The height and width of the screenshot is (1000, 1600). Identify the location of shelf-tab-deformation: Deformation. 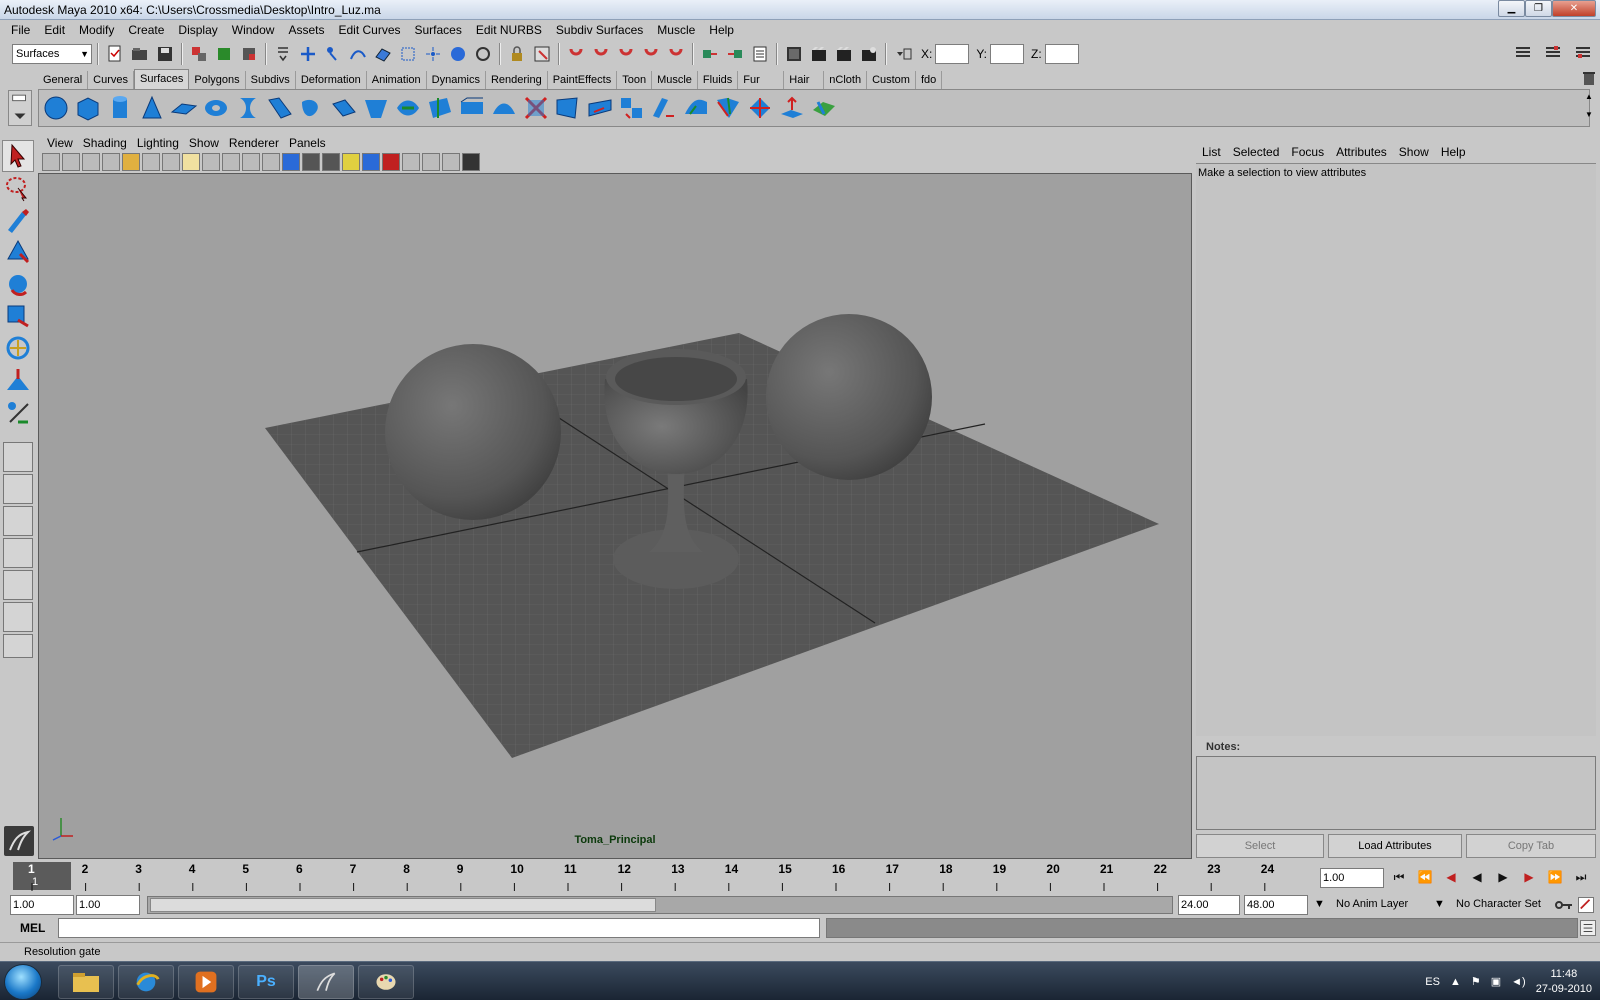
(331, 80).